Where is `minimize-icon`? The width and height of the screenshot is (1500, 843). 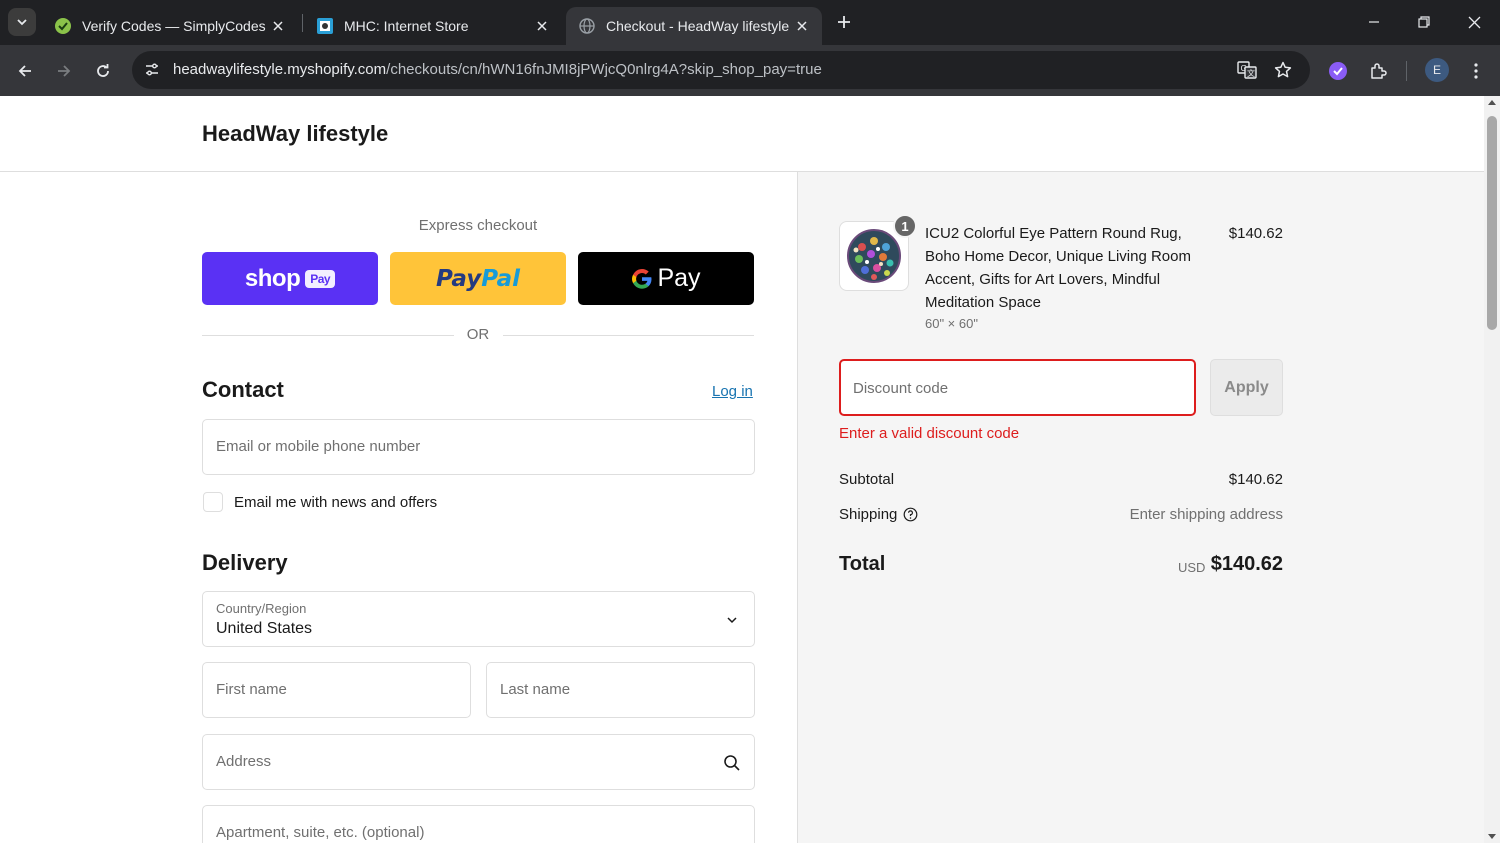
minimize-icon is located at coordinates (1374, 22).